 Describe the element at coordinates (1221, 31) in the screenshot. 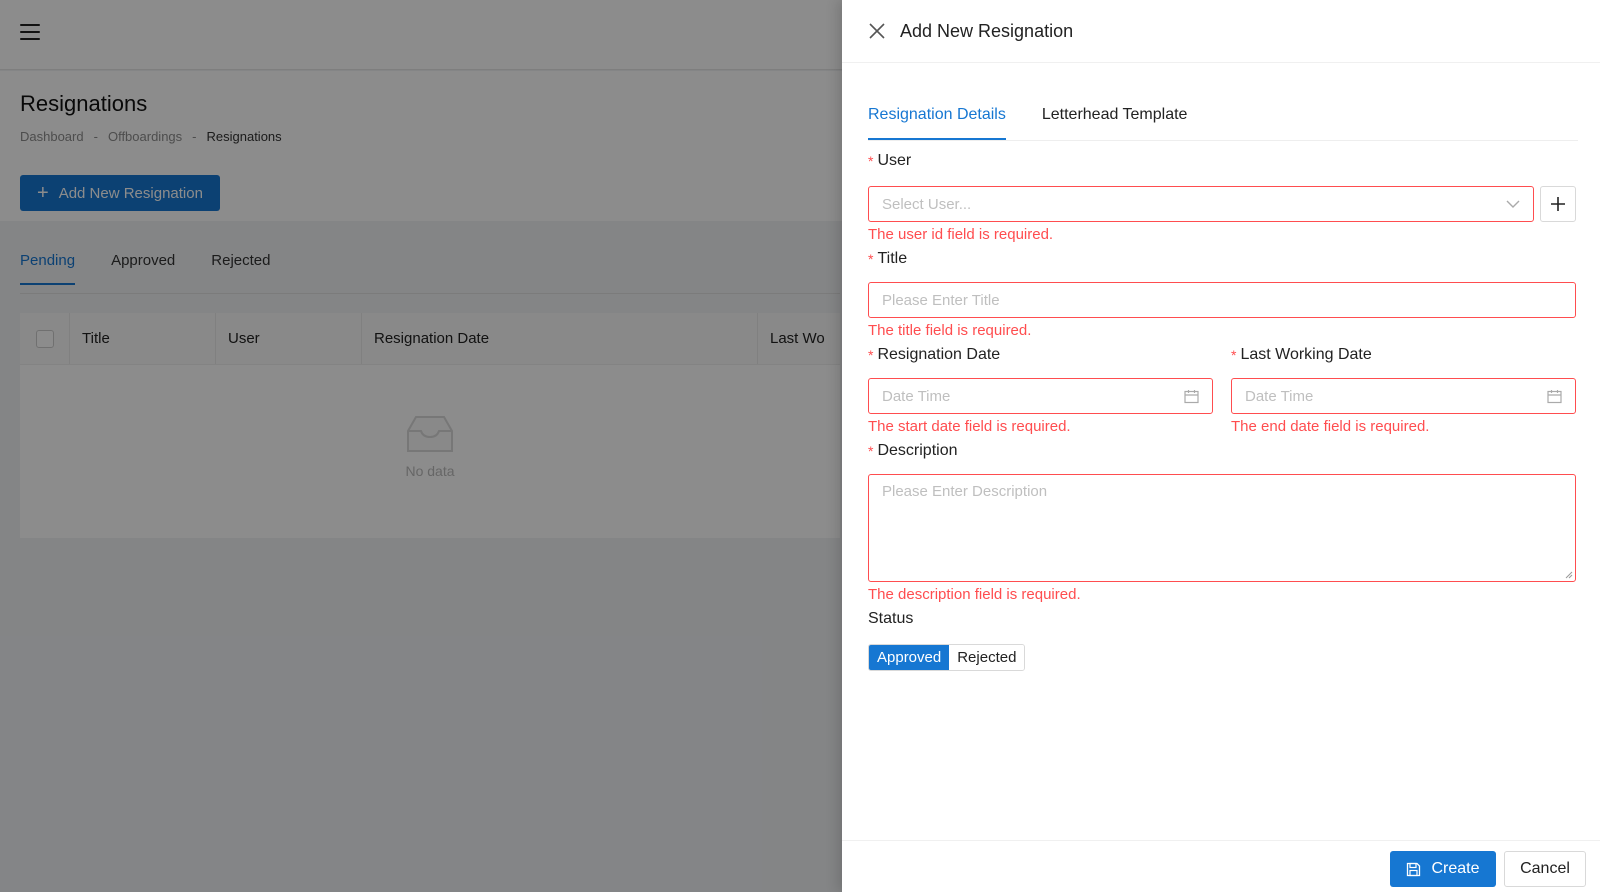

I see `drawer-header: Add New Resignation` at that location.